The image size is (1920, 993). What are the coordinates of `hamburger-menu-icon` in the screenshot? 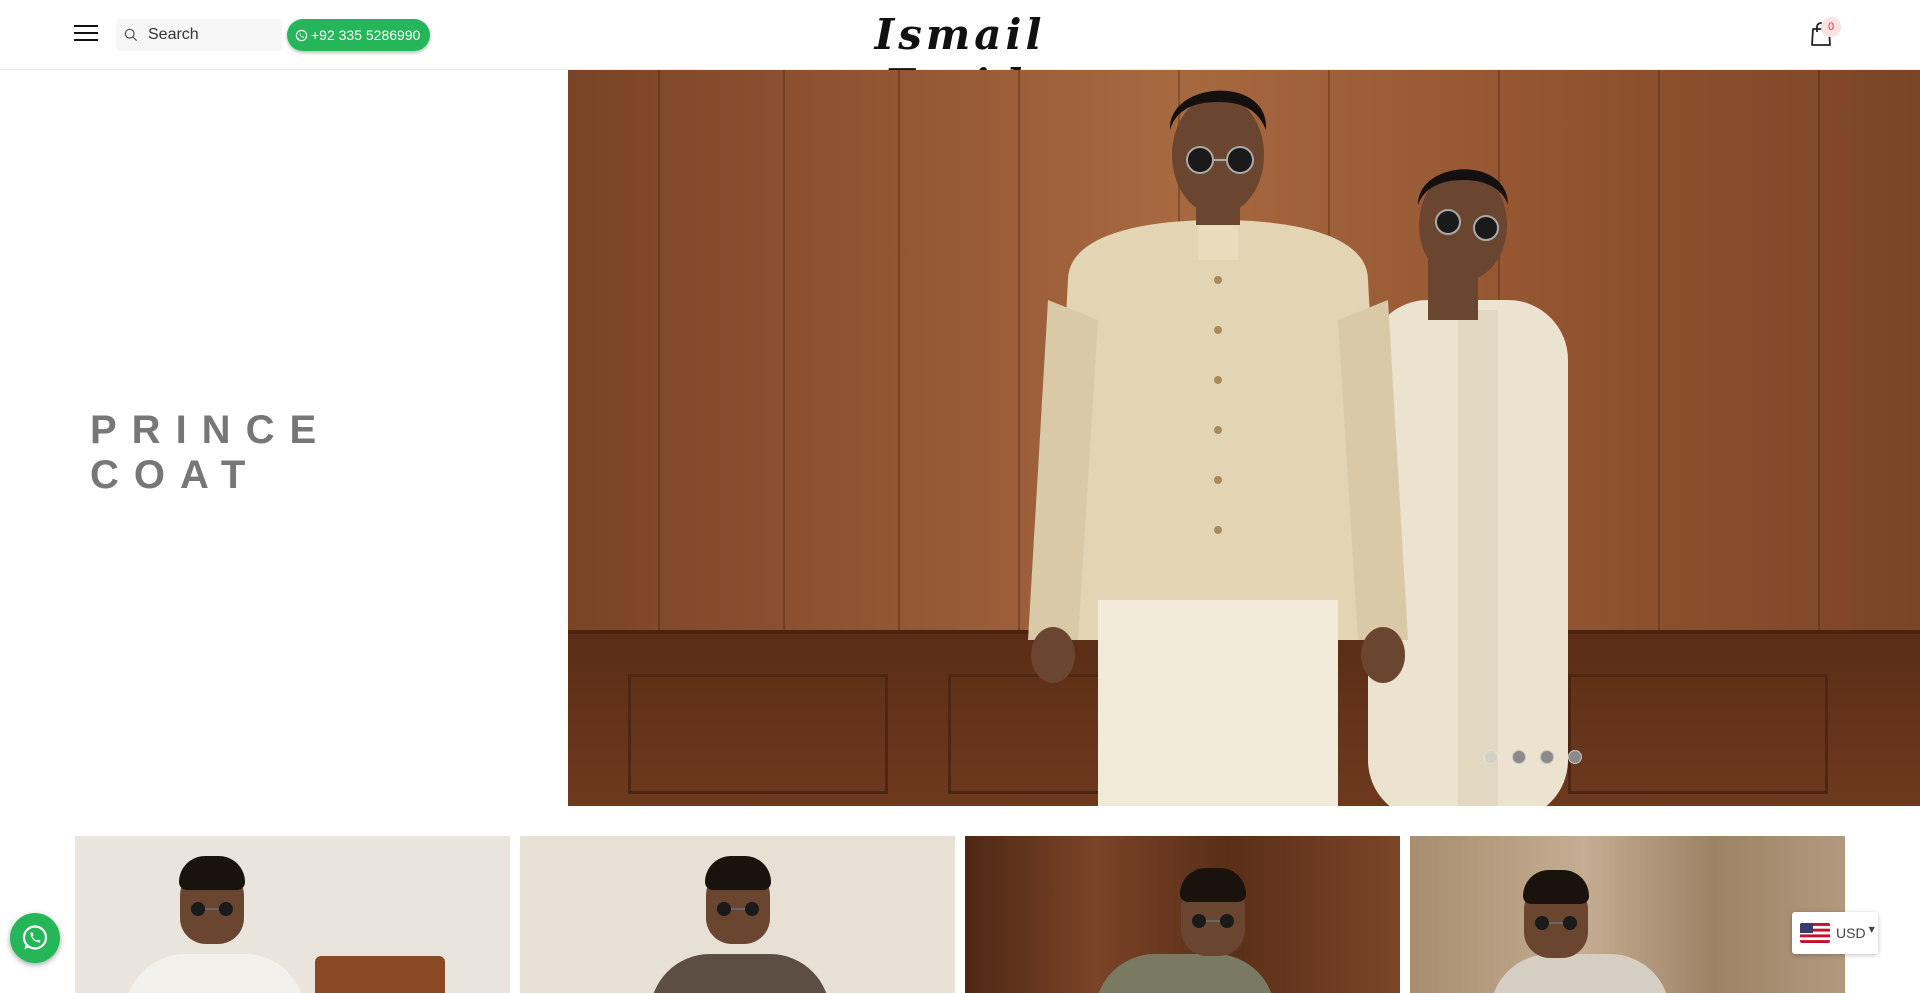 It's located at (86, 33).